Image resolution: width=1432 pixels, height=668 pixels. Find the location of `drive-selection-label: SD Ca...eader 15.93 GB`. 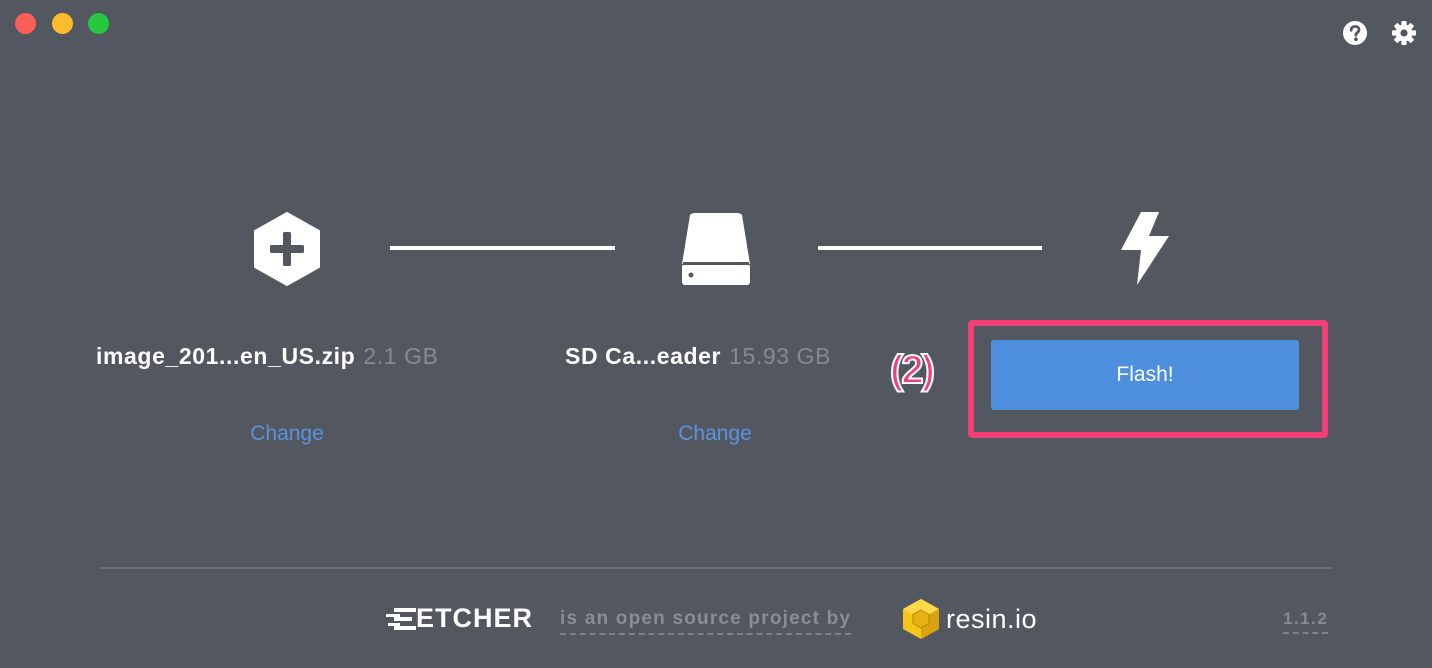

drive-selection-label: SD Ca...eader 15.93 GB is located at coordinates (698, 356).